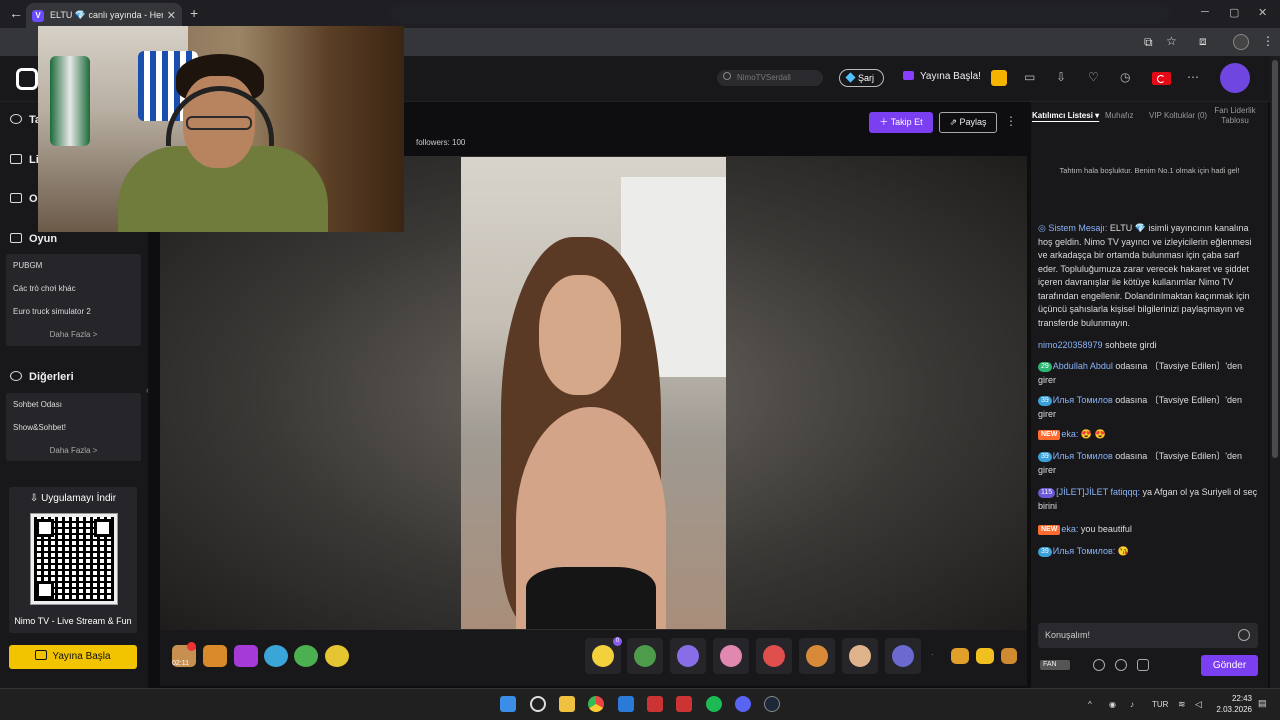 The image size is (1280, 720). What do you see at coordinates (16, 238) in the screenshot?
I see `gamepad-icon` at bounding box center [16, 238].